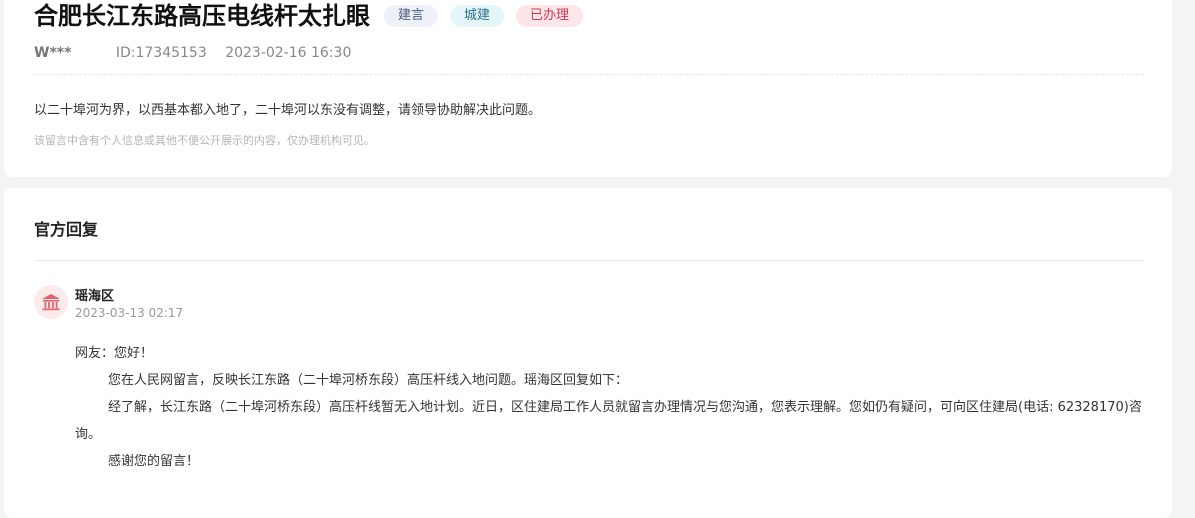 This screenshot has width=1195, height=518. I want to click on reply-greeting: 网友：您好！, so click(114, 353).